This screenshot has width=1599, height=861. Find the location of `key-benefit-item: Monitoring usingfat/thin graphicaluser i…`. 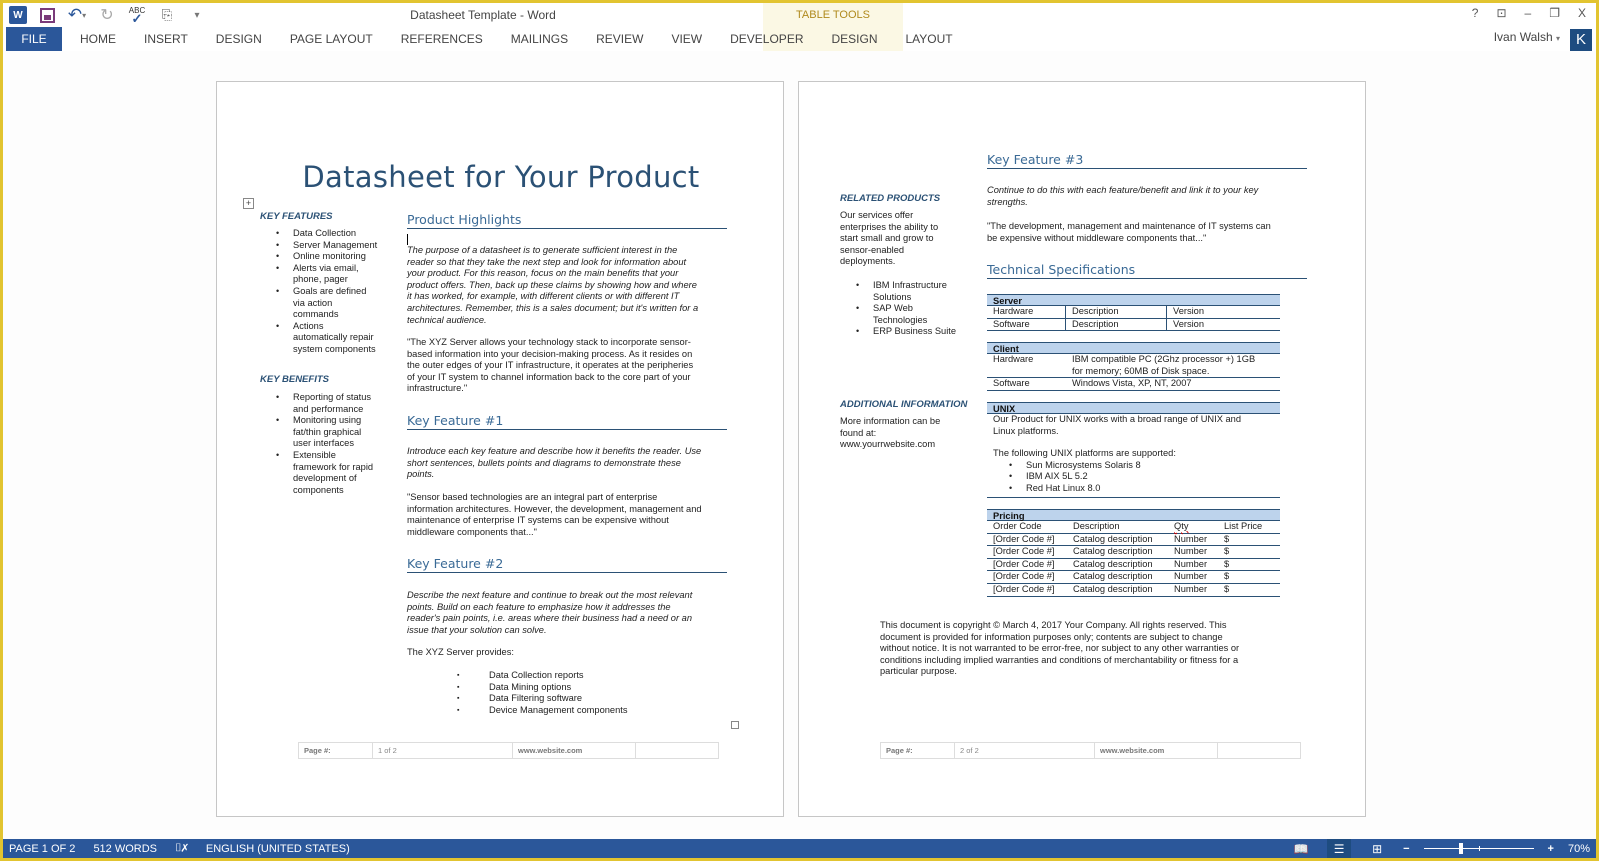

key-benefit-item: Monitoring usingfat/thin graphicaluser i… is located at coordinates (335, 432).